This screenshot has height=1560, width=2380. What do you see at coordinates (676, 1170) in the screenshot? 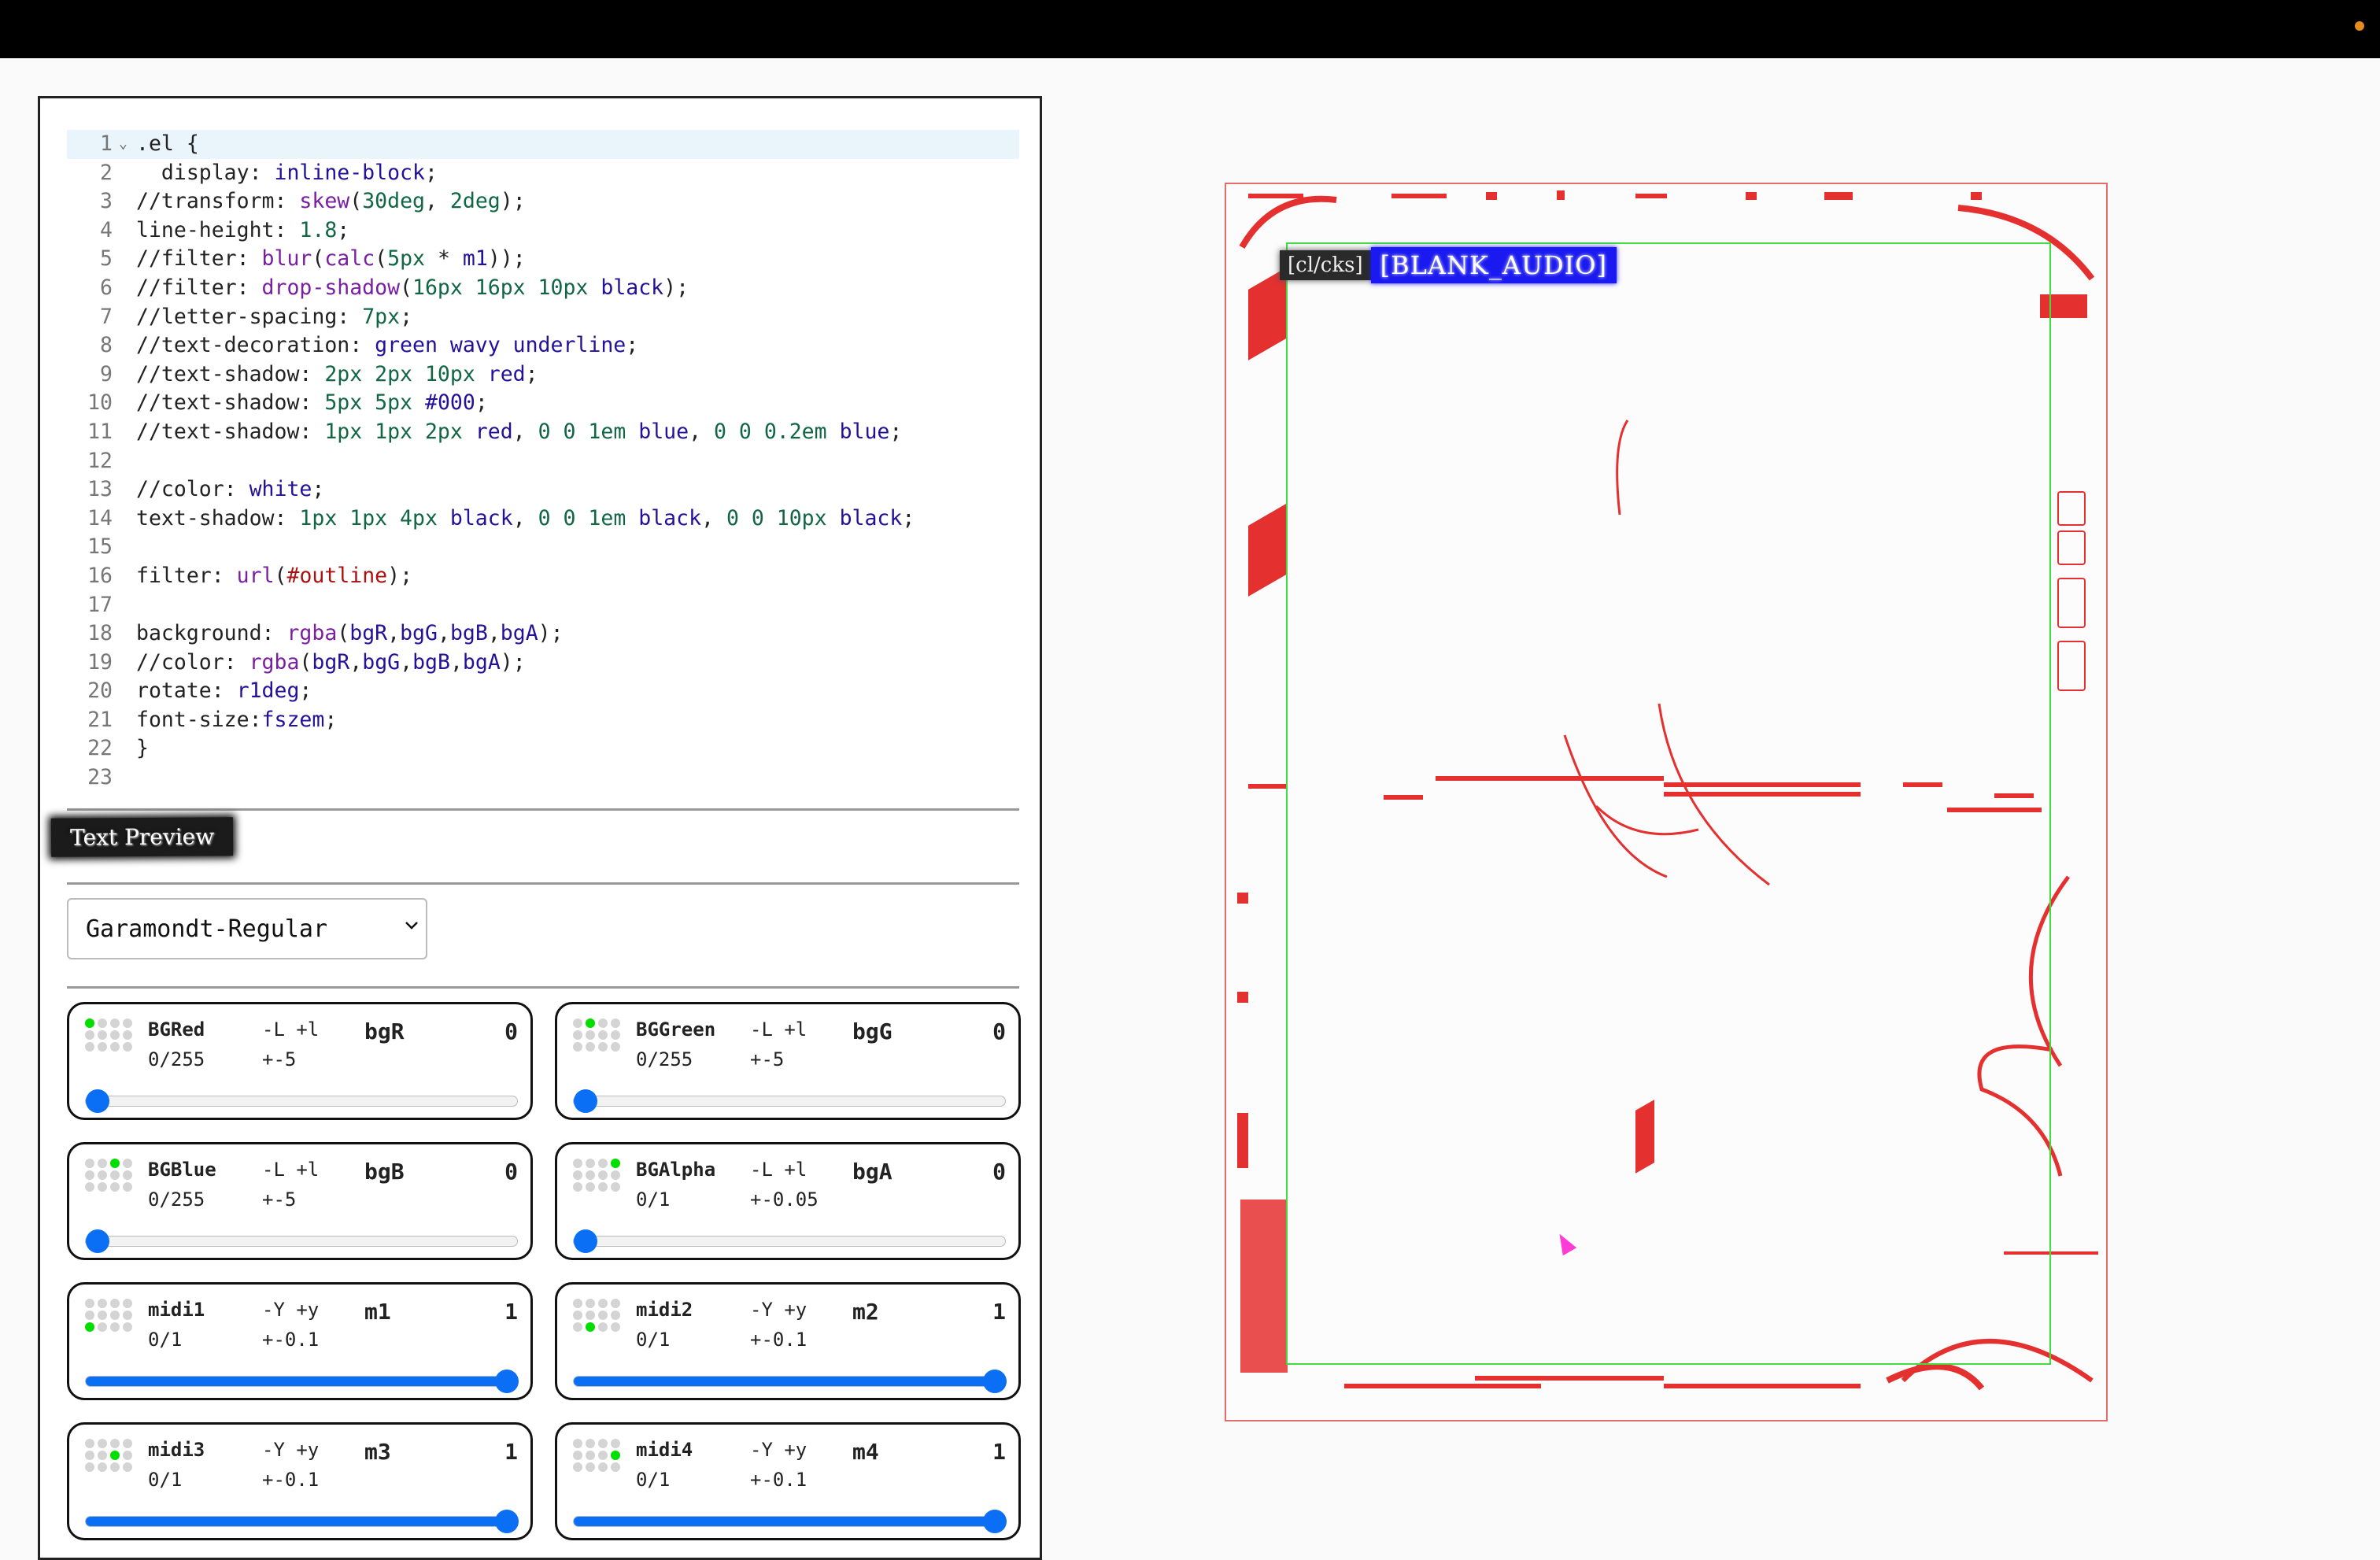
I see `control-name: BGAlpha` at bounding box center [676, 1170].